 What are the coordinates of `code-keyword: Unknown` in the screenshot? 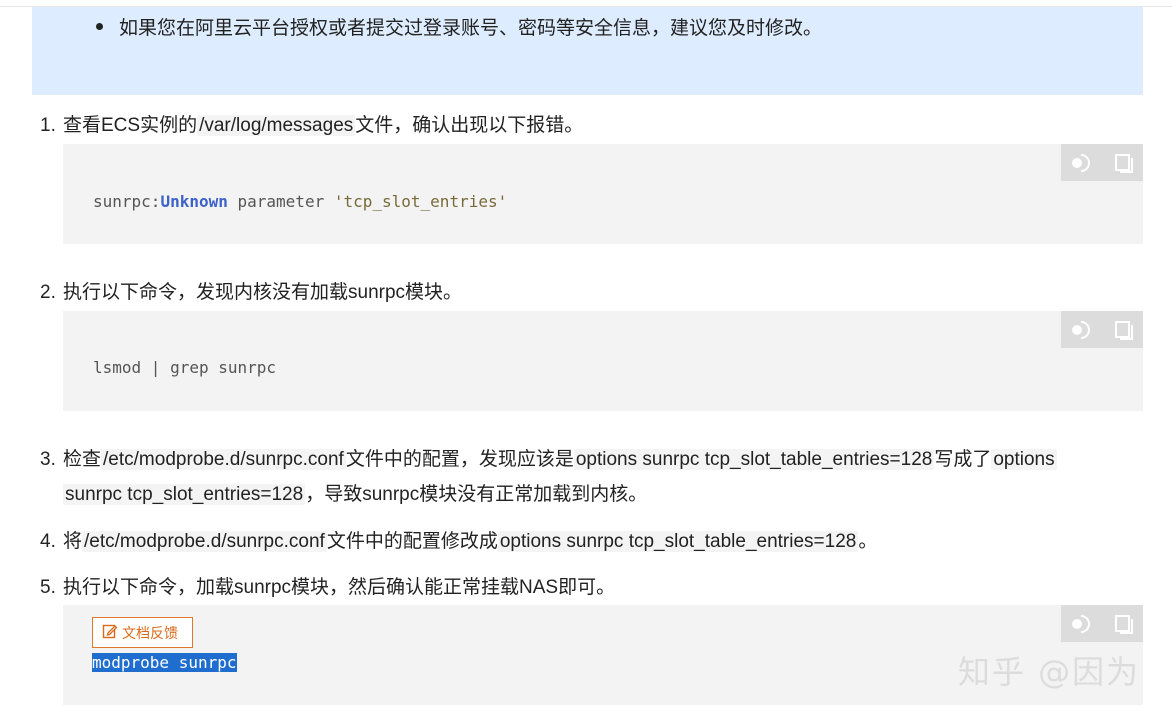 It's located at (194, 201).